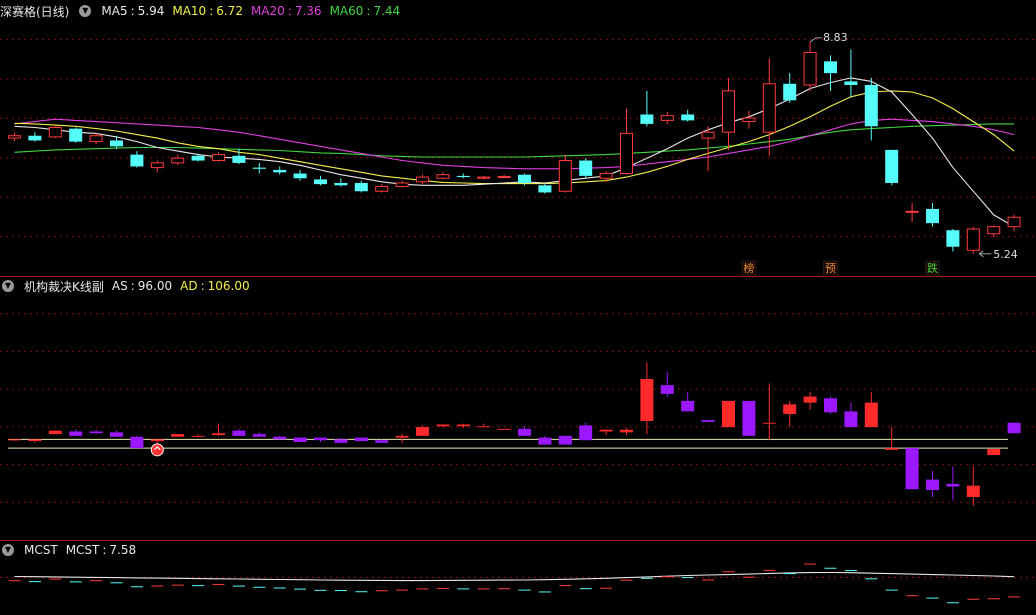  I want to click on ma10-line, so click(514, 137).